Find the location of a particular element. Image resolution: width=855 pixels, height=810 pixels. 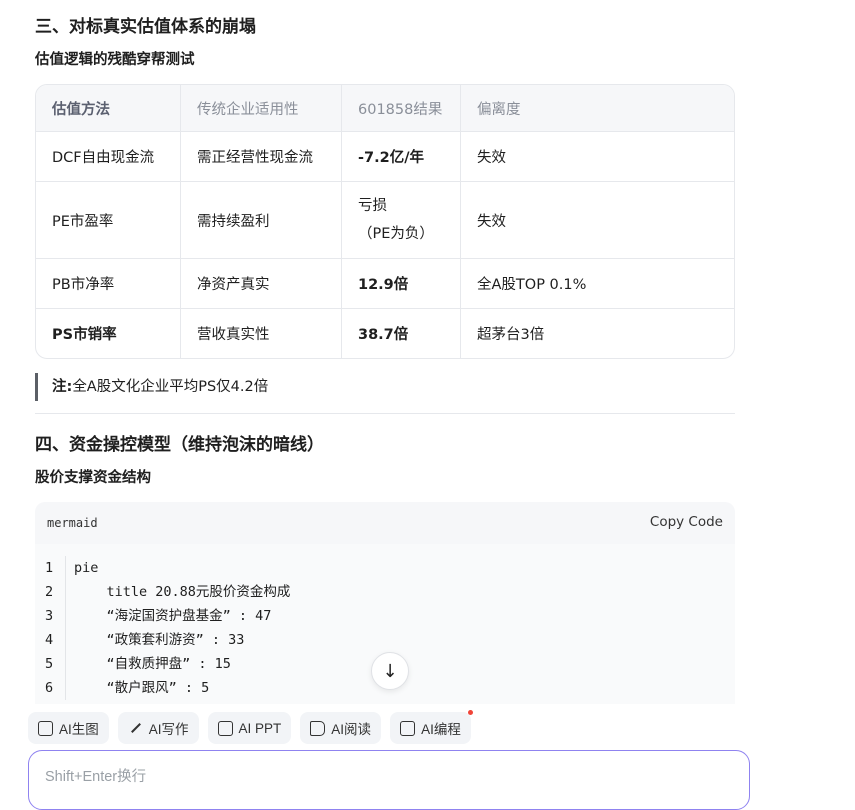

notification-dot is located at coordinates (470, 712).